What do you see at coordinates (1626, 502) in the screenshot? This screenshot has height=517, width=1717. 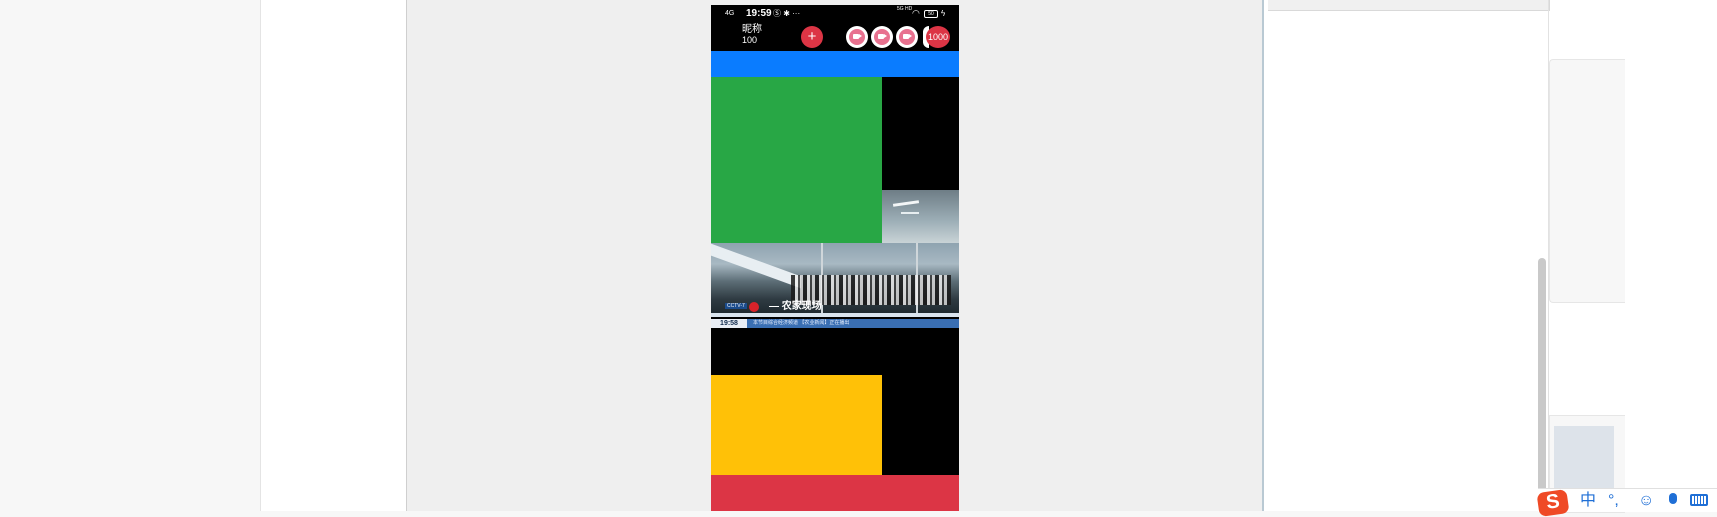 I see `input-method-toolbar: S 中 °, ☺` at bounding box center [1626, 502].